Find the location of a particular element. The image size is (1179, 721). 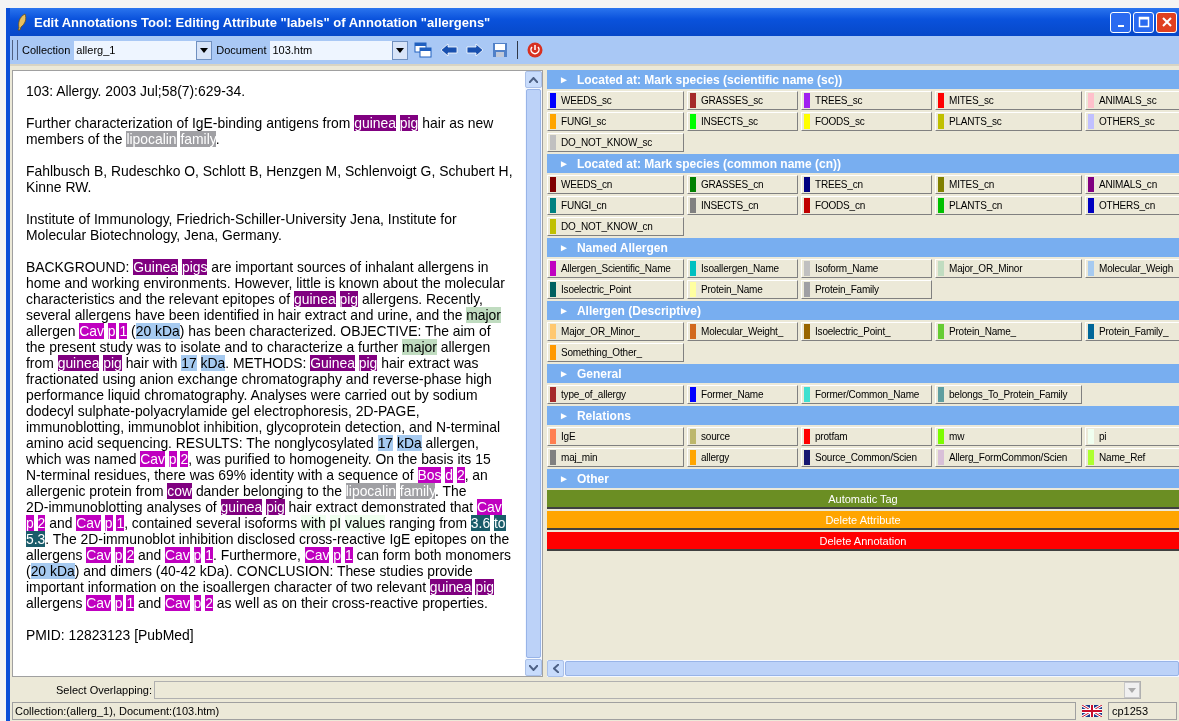

scroll-up-button is located at coordinates (533, 79).